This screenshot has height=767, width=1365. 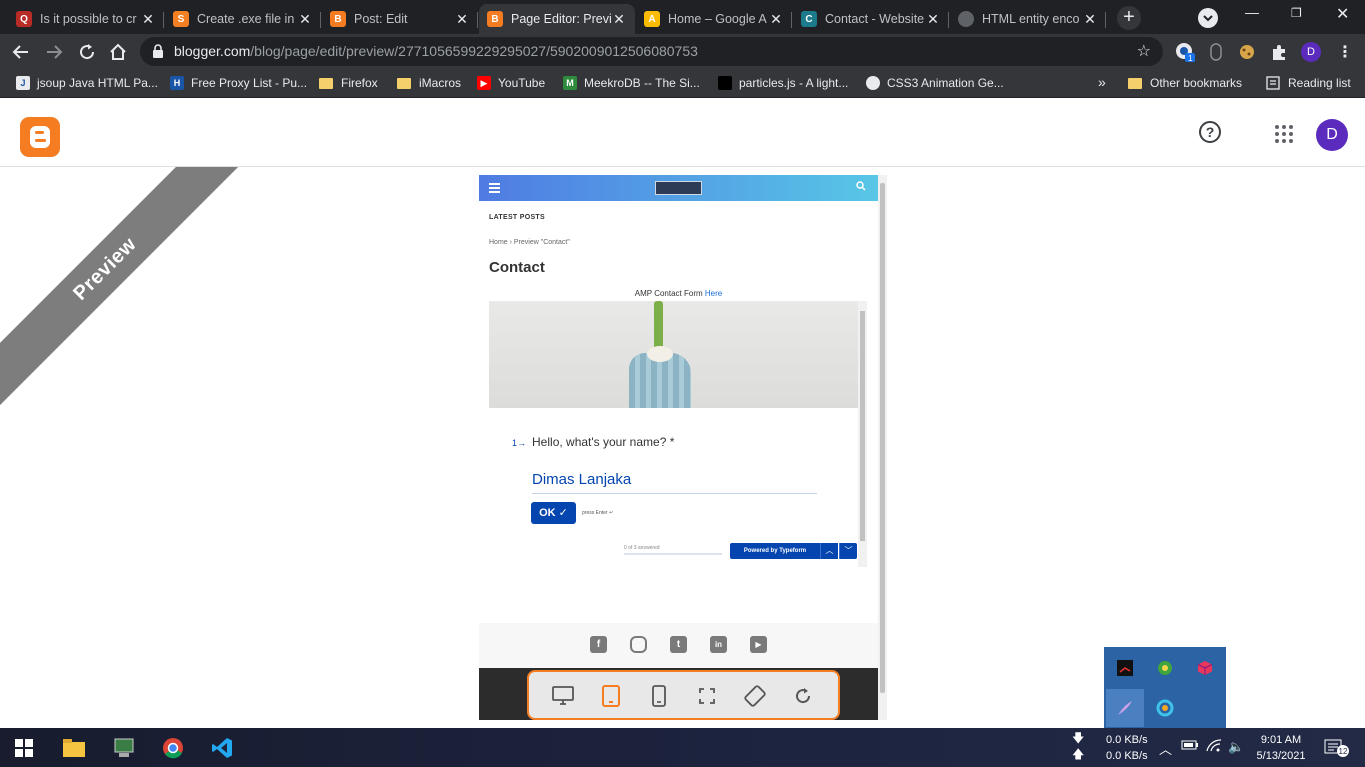 I want to click on tab-search-button, so click(x=1208, y=18).